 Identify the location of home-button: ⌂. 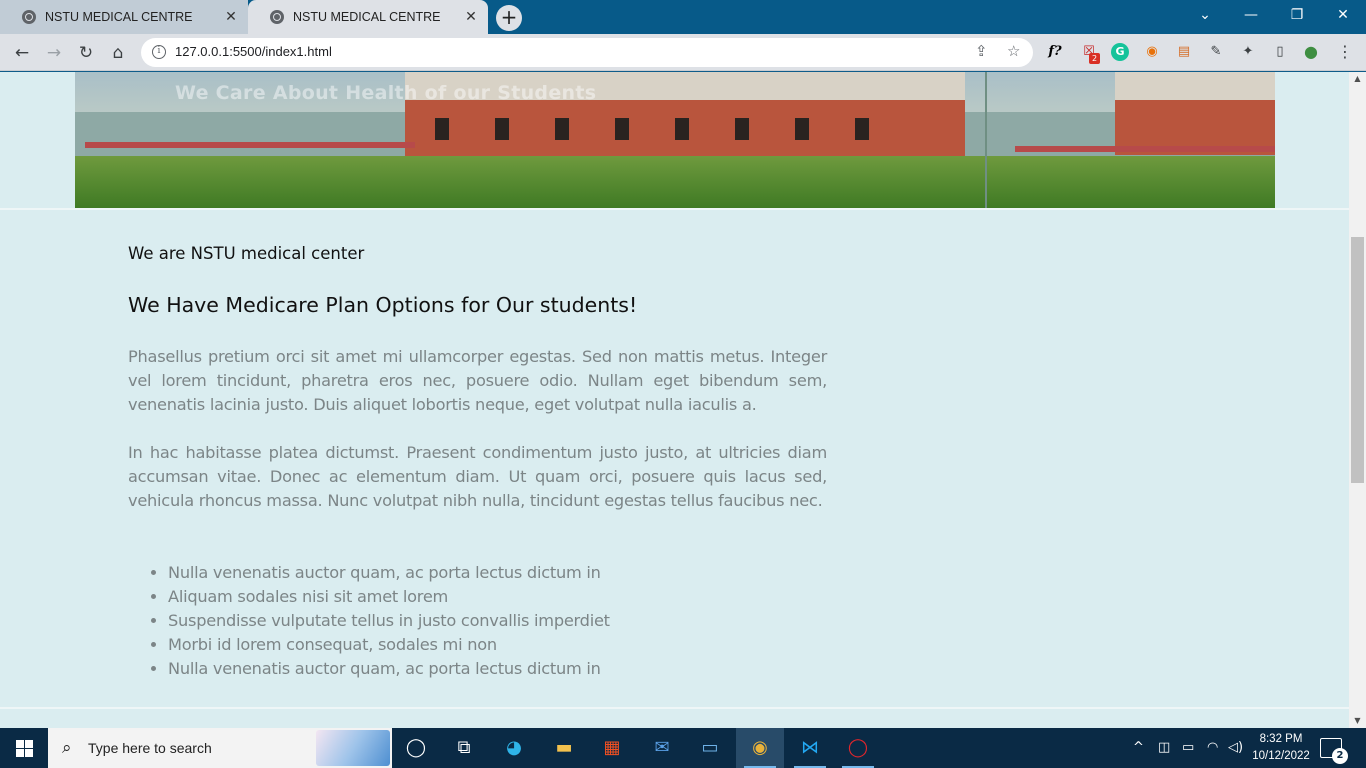
(118, 53).